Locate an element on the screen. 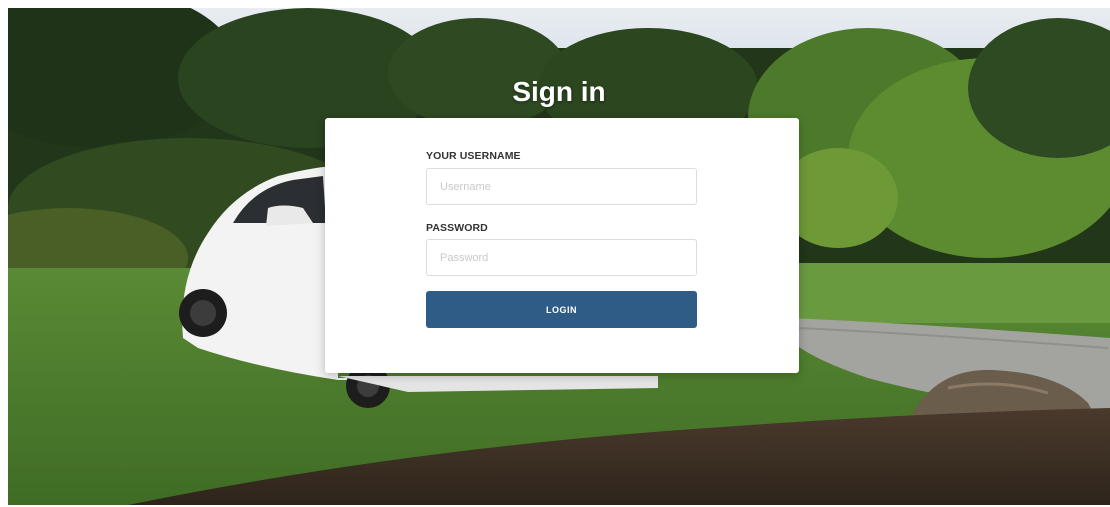 This screenshot has width=1110, height=507. username-input is located at coordinates (561, 186).